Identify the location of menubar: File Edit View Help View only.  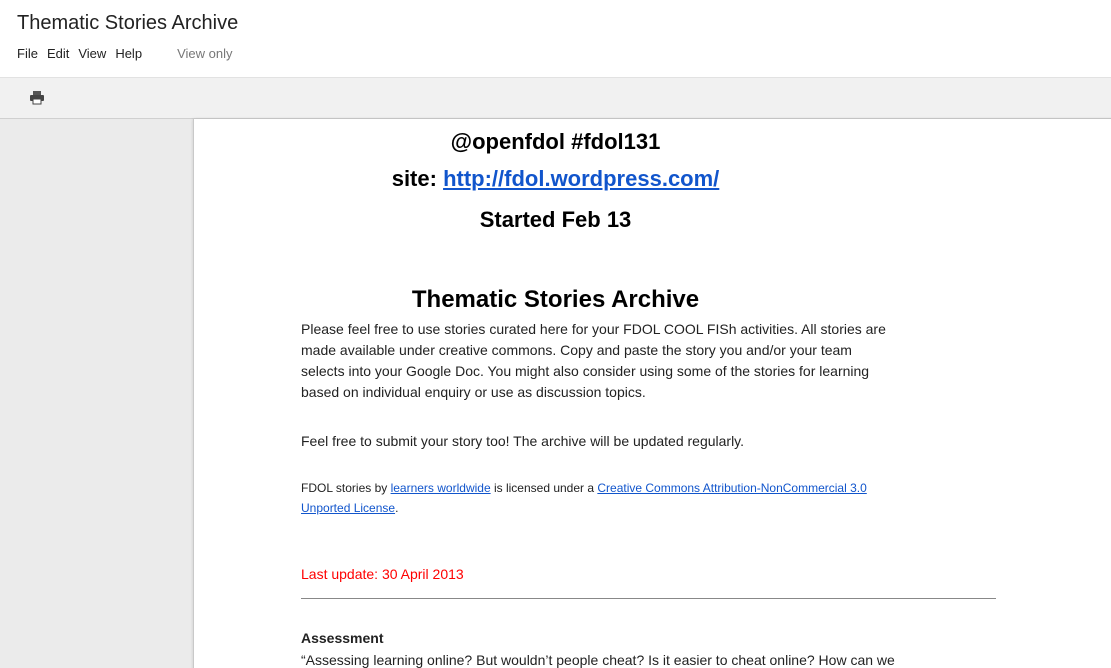
(124, 54).